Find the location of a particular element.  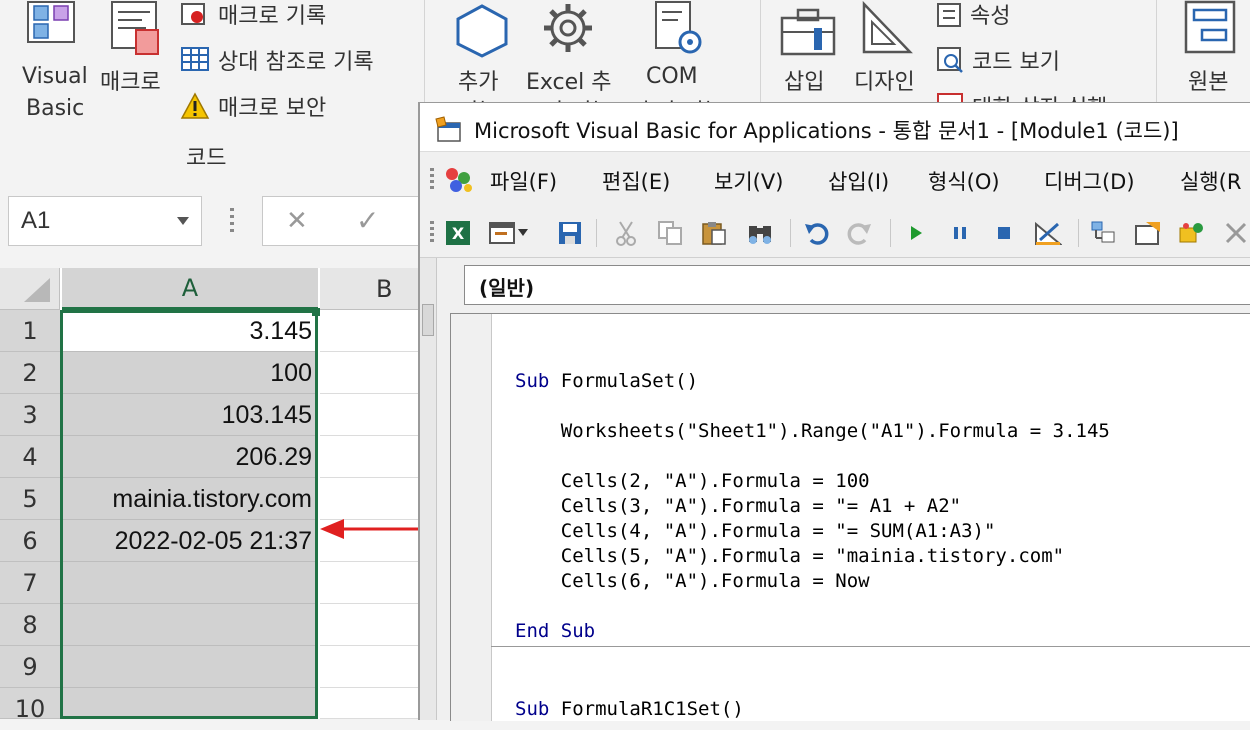

view-excel-button: X is located at coordinates (458, 233).